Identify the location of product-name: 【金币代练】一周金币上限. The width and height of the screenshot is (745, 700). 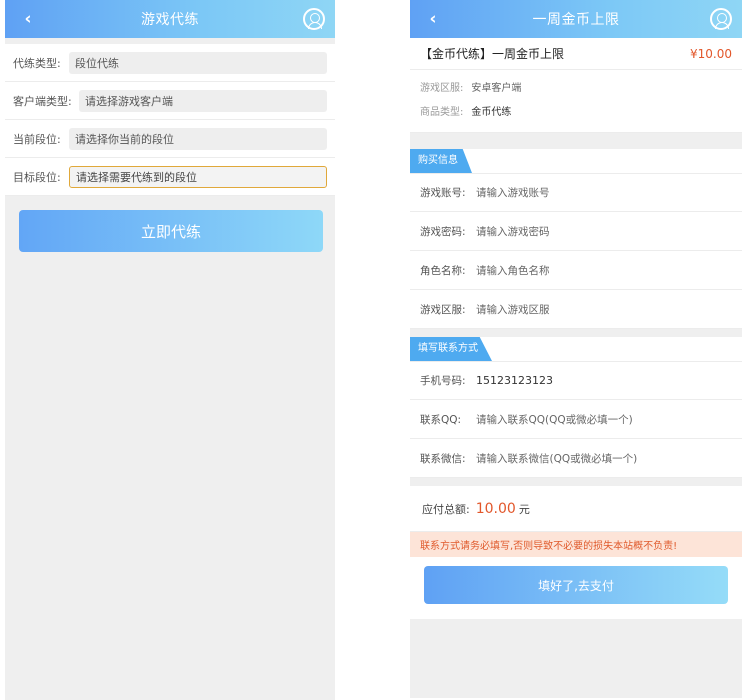
(492, 54).